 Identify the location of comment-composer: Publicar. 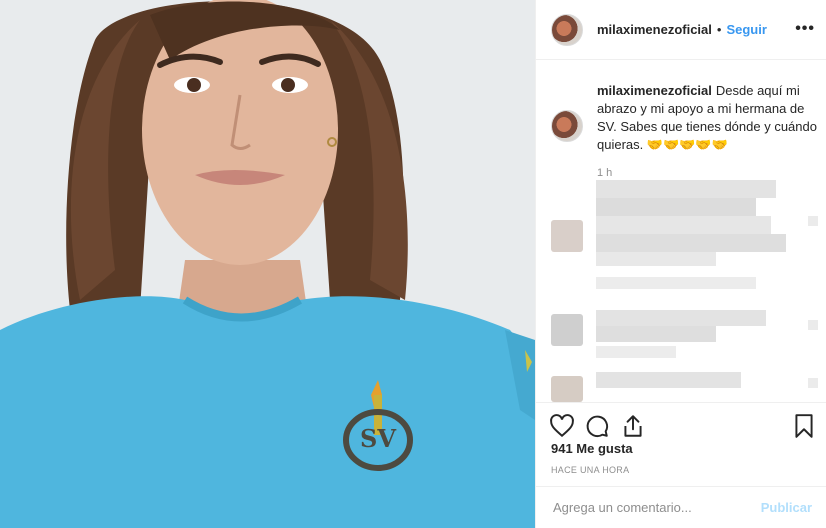
(681, 507).